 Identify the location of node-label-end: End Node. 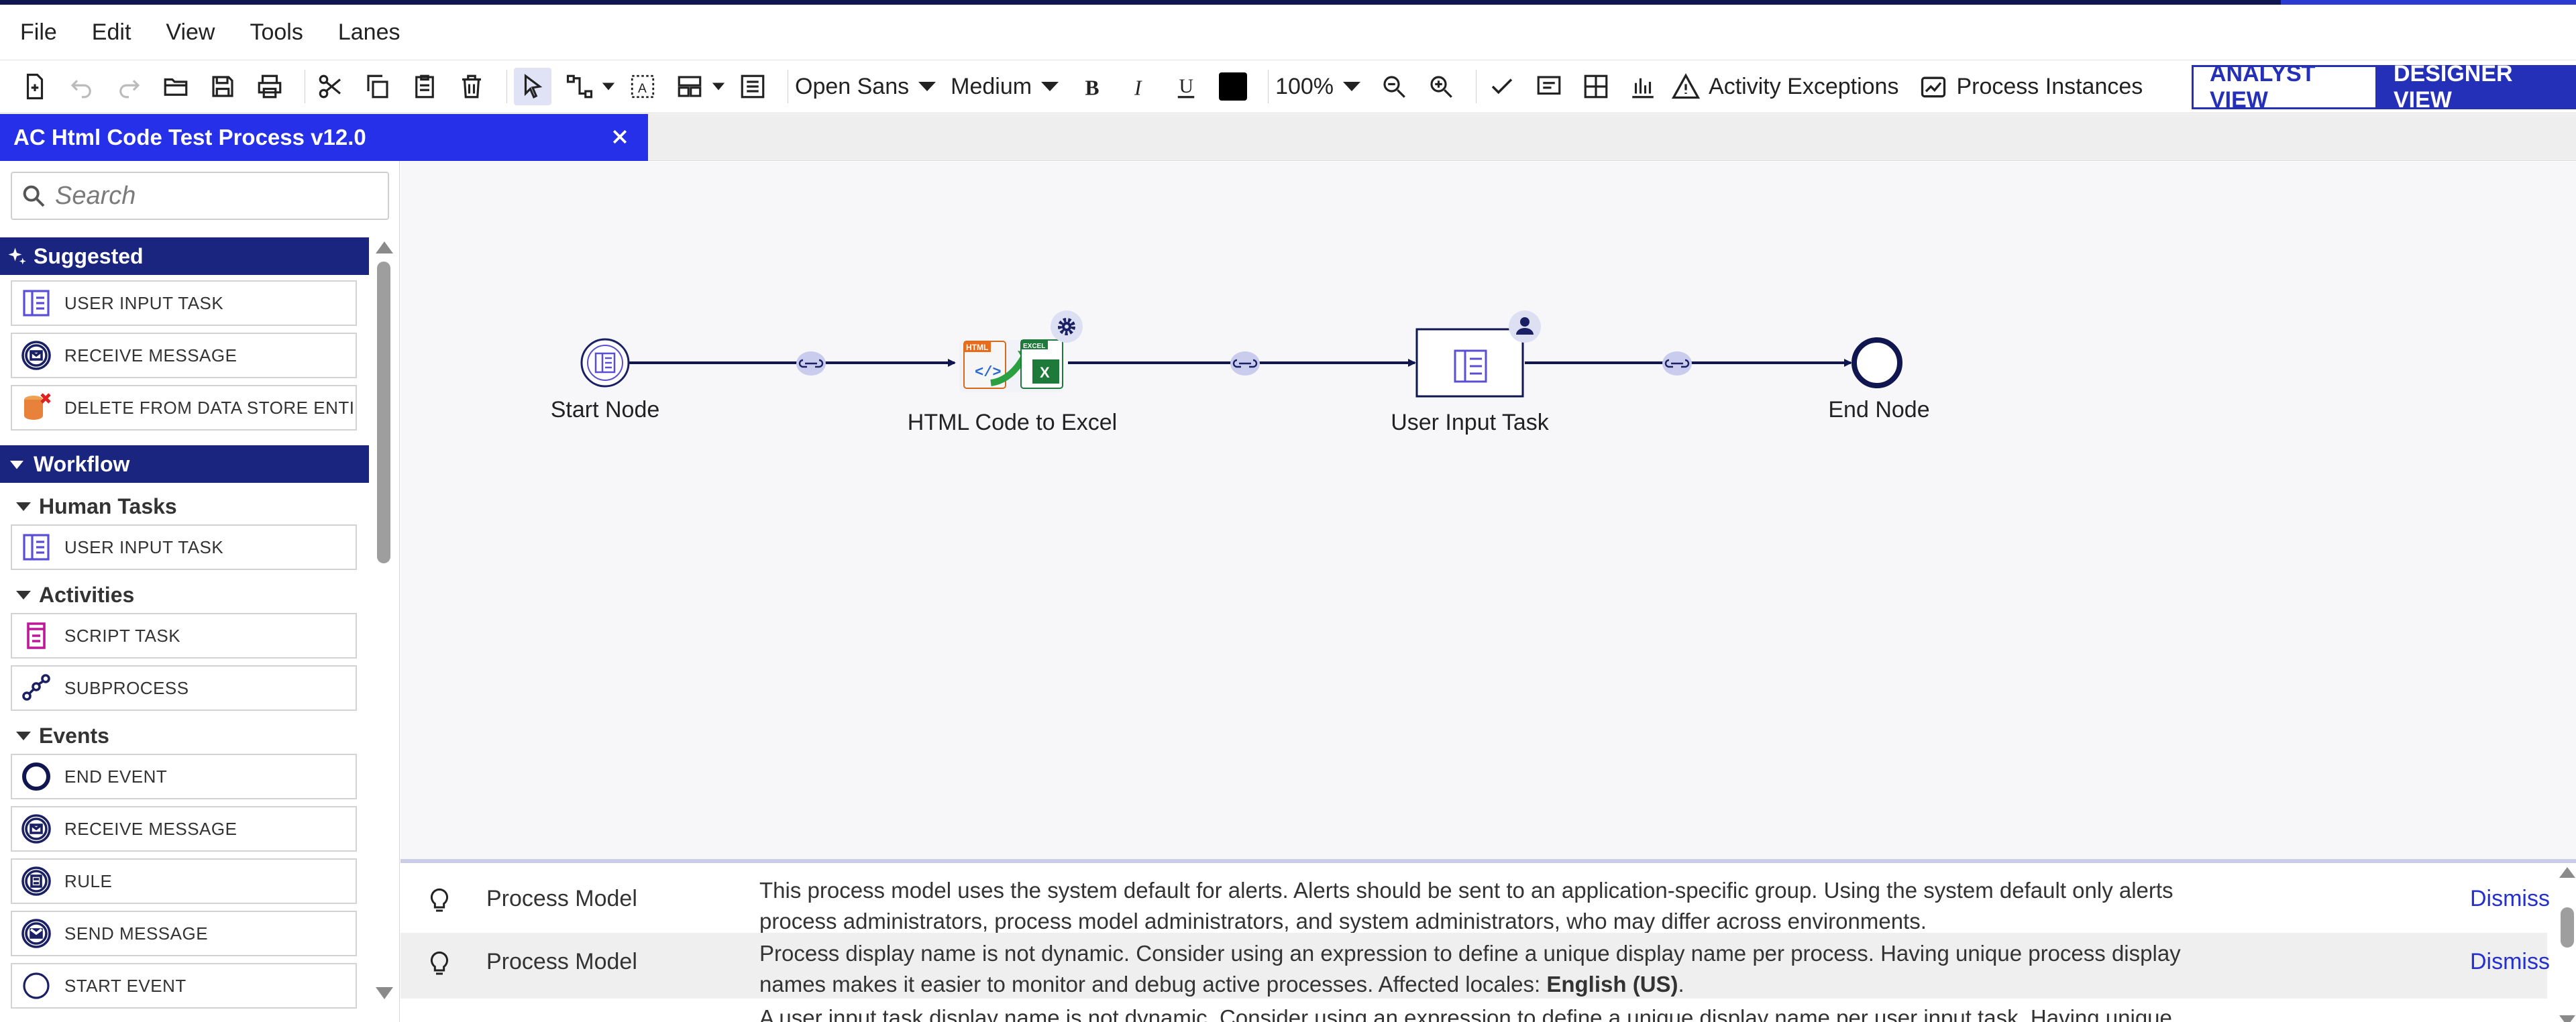
(1879, 409).